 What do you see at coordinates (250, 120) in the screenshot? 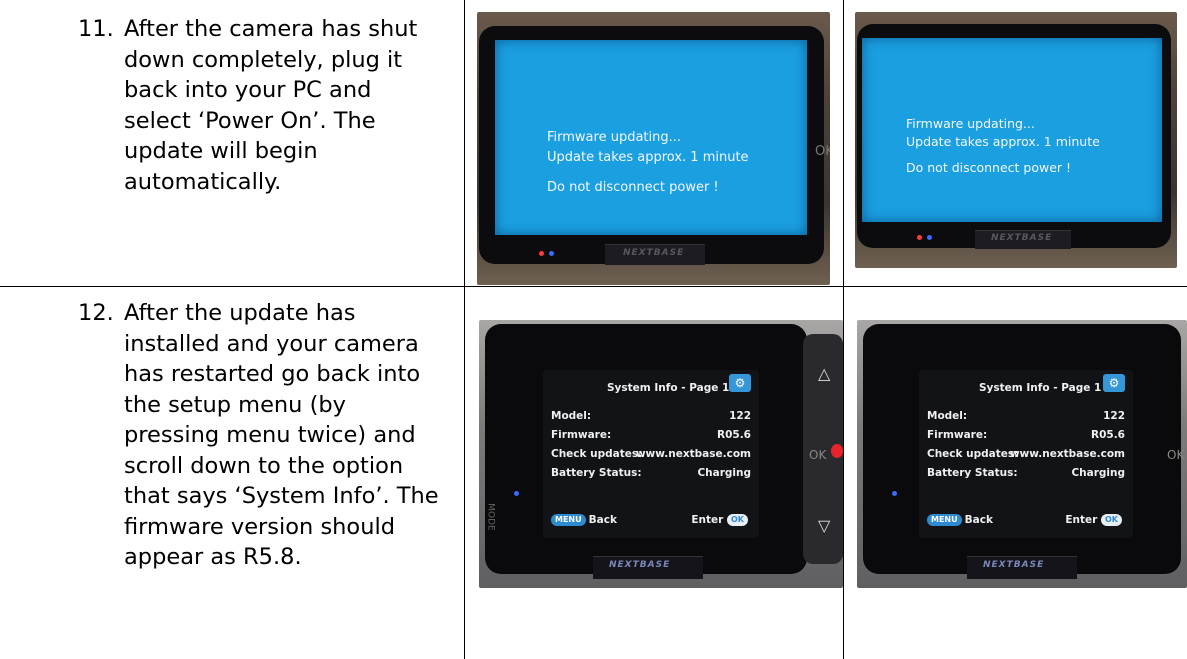
I see `step-text-line: select ‘Power On’. The` at bounding box center [250, 120].